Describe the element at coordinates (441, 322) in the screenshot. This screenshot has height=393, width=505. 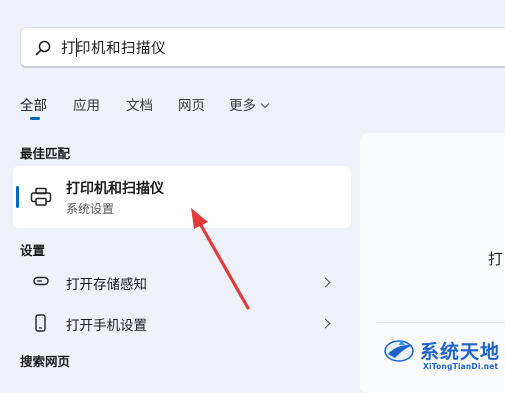
I see `divider` at that location.